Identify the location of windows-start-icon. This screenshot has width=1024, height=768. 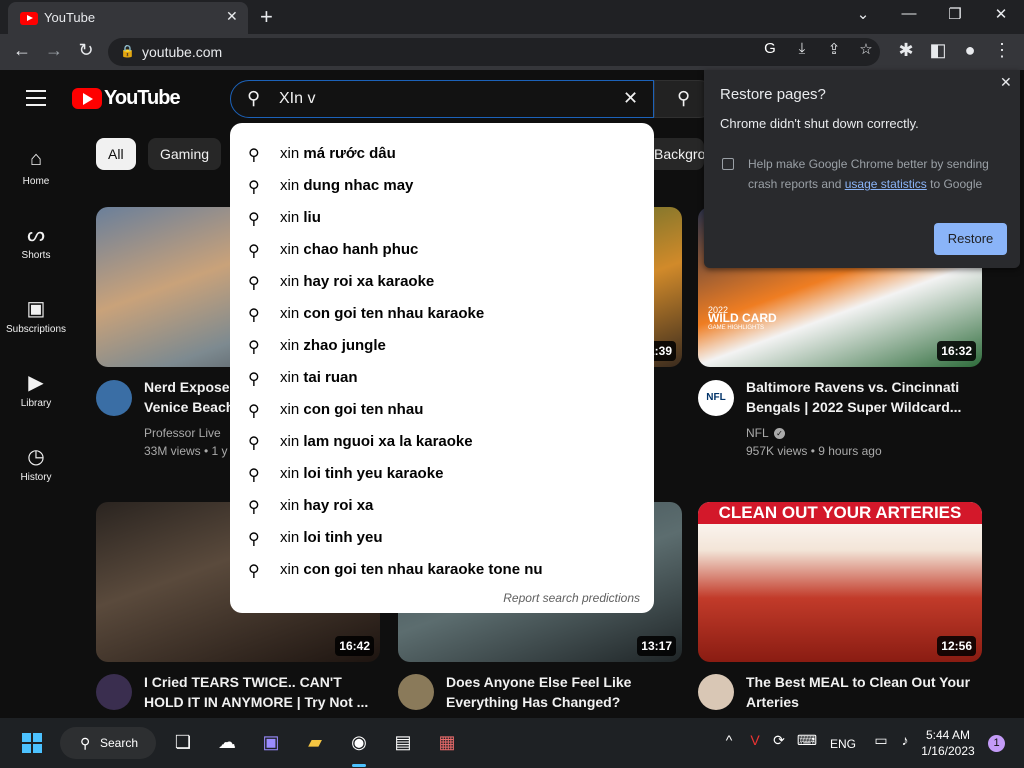
(32, 743).